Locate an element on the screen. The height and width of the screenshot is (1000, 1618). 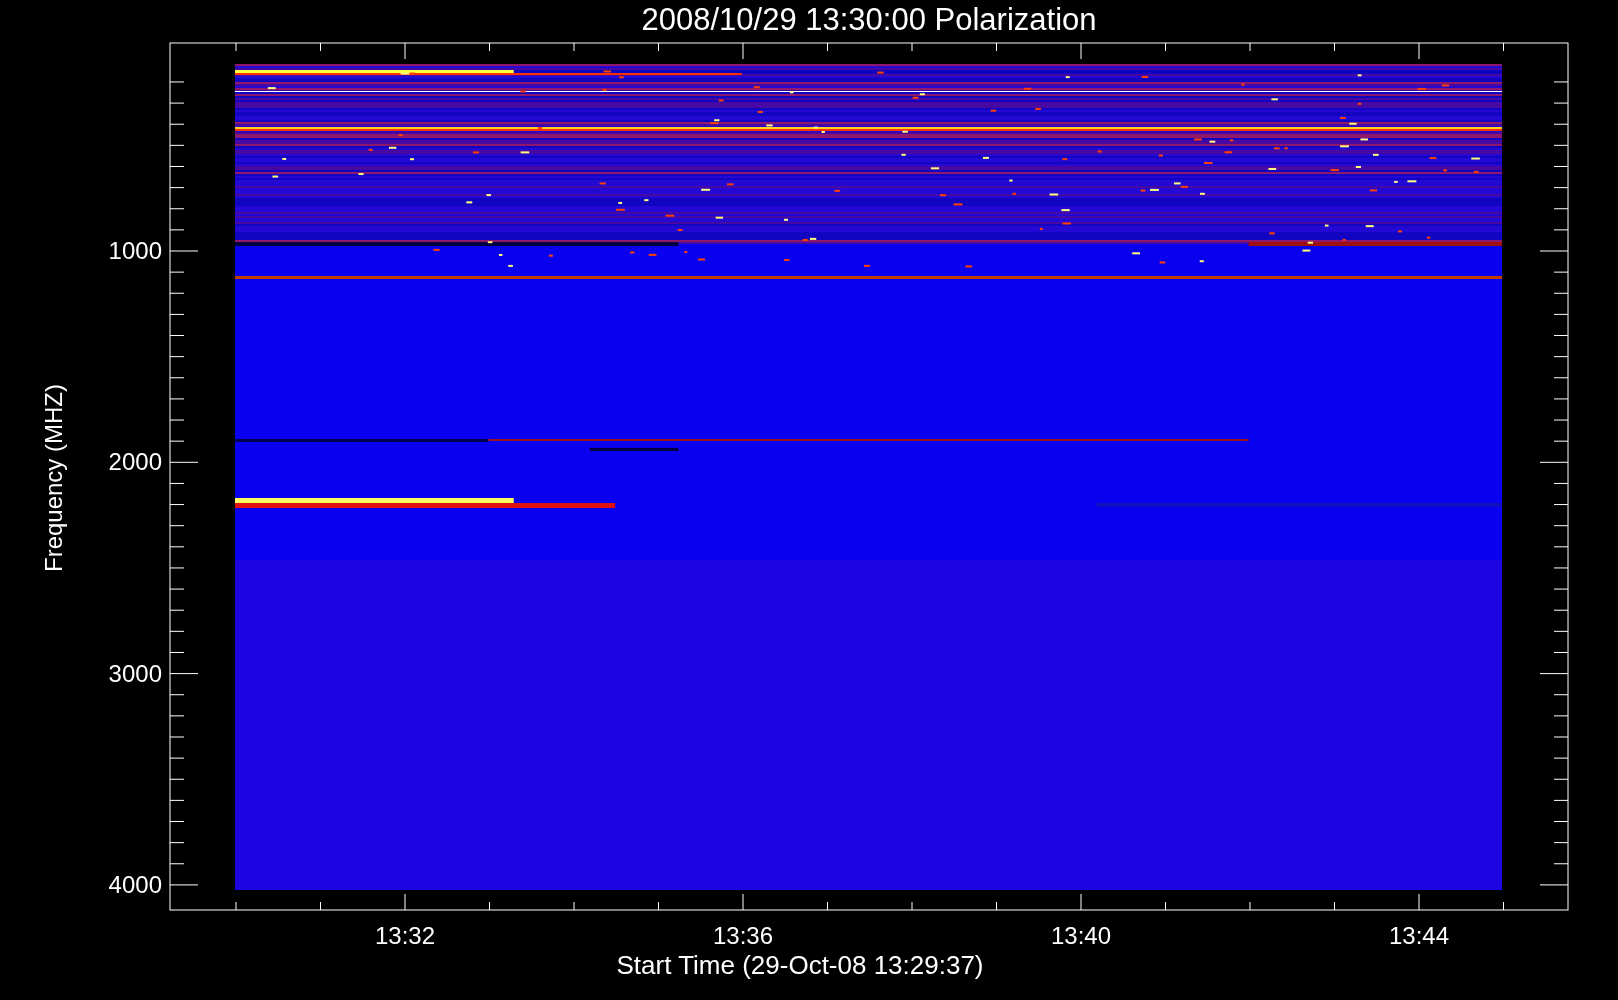
y-tick-label: 3000 is located at coordinates (134, 673).